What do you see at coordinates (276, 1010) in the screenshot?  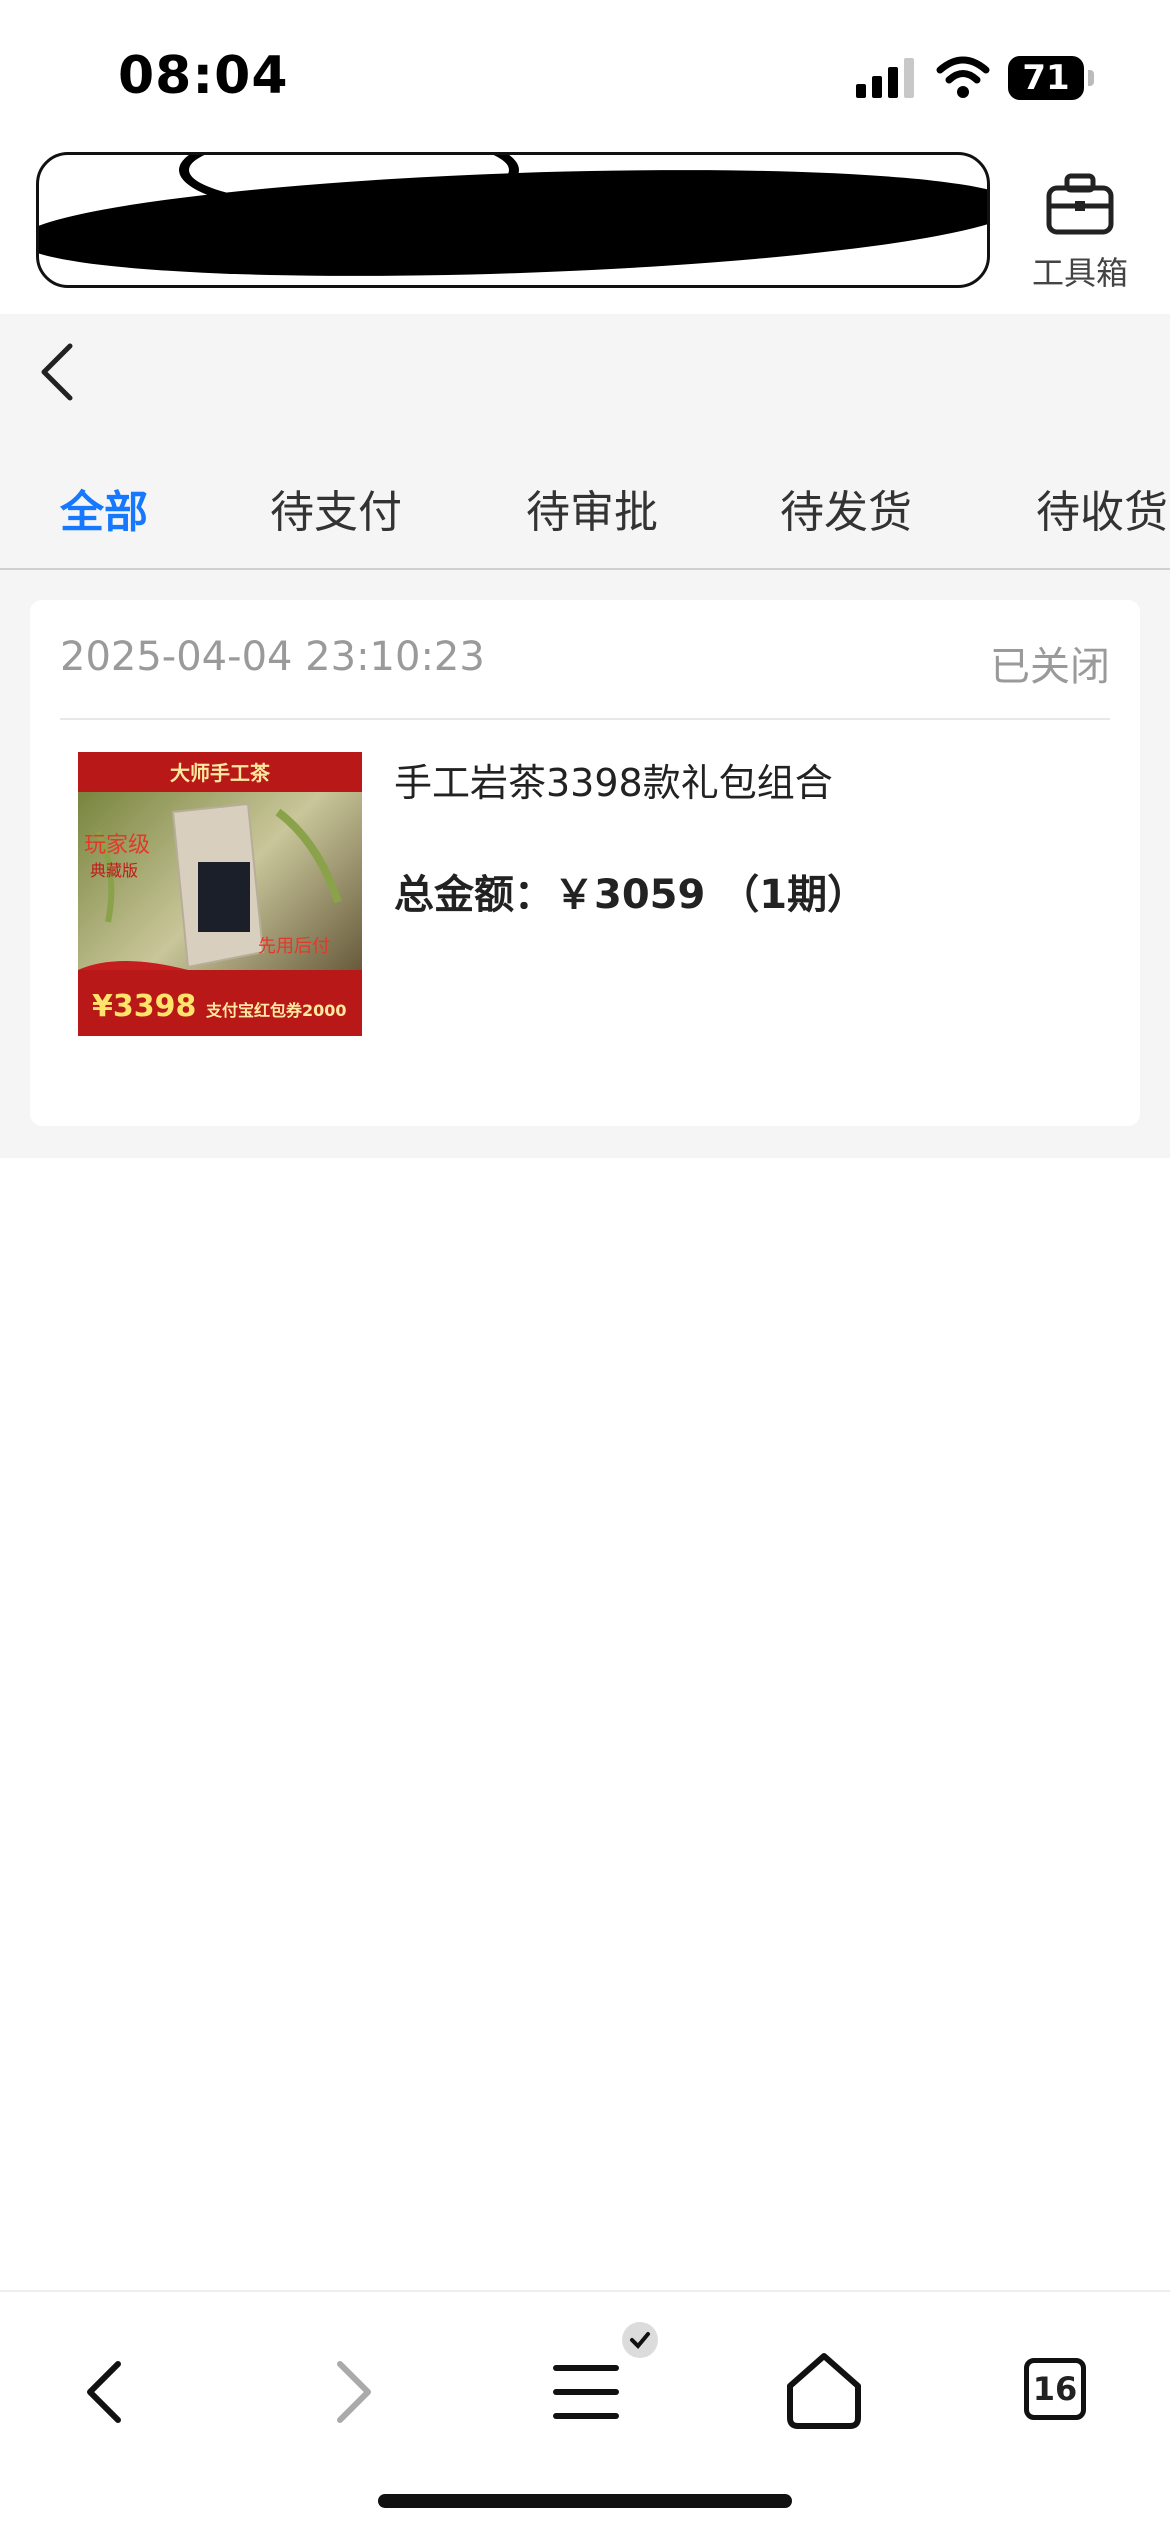 I see `product-coupon-text: 支付宝红包券2000` at bounding box center [276, 1010].